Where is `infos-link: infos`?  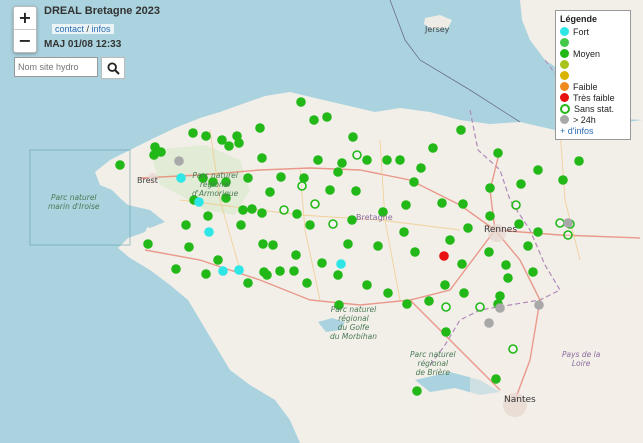
infos-link: infos is located at coordinates (101, 29).